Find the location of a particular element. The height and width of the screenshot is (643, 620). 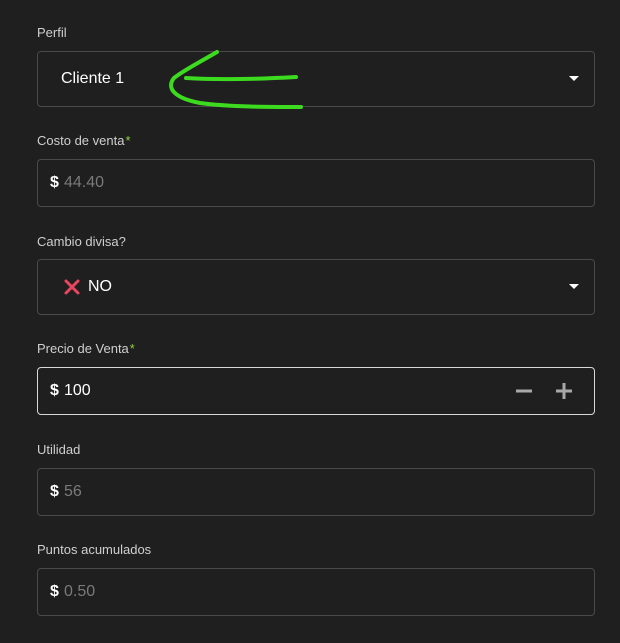

profile-label: Perfil is located at coordinates (52, 32).